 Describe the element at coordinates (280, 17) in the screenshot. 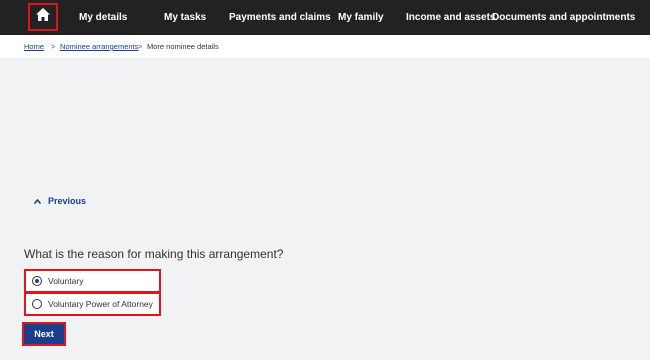

I see `nav-item-payments-and-claims: Payments and claims` at that location.